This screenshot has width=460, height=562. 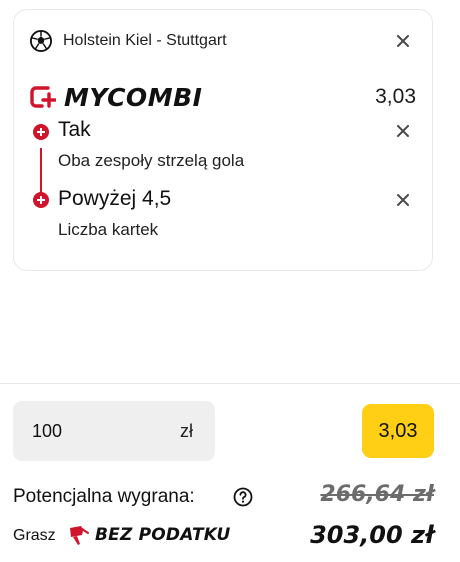 What do you see at coordinates (395, 96) in the screenshot?
I see `combi-odds: 3,03` at bounding box center [395, 96].